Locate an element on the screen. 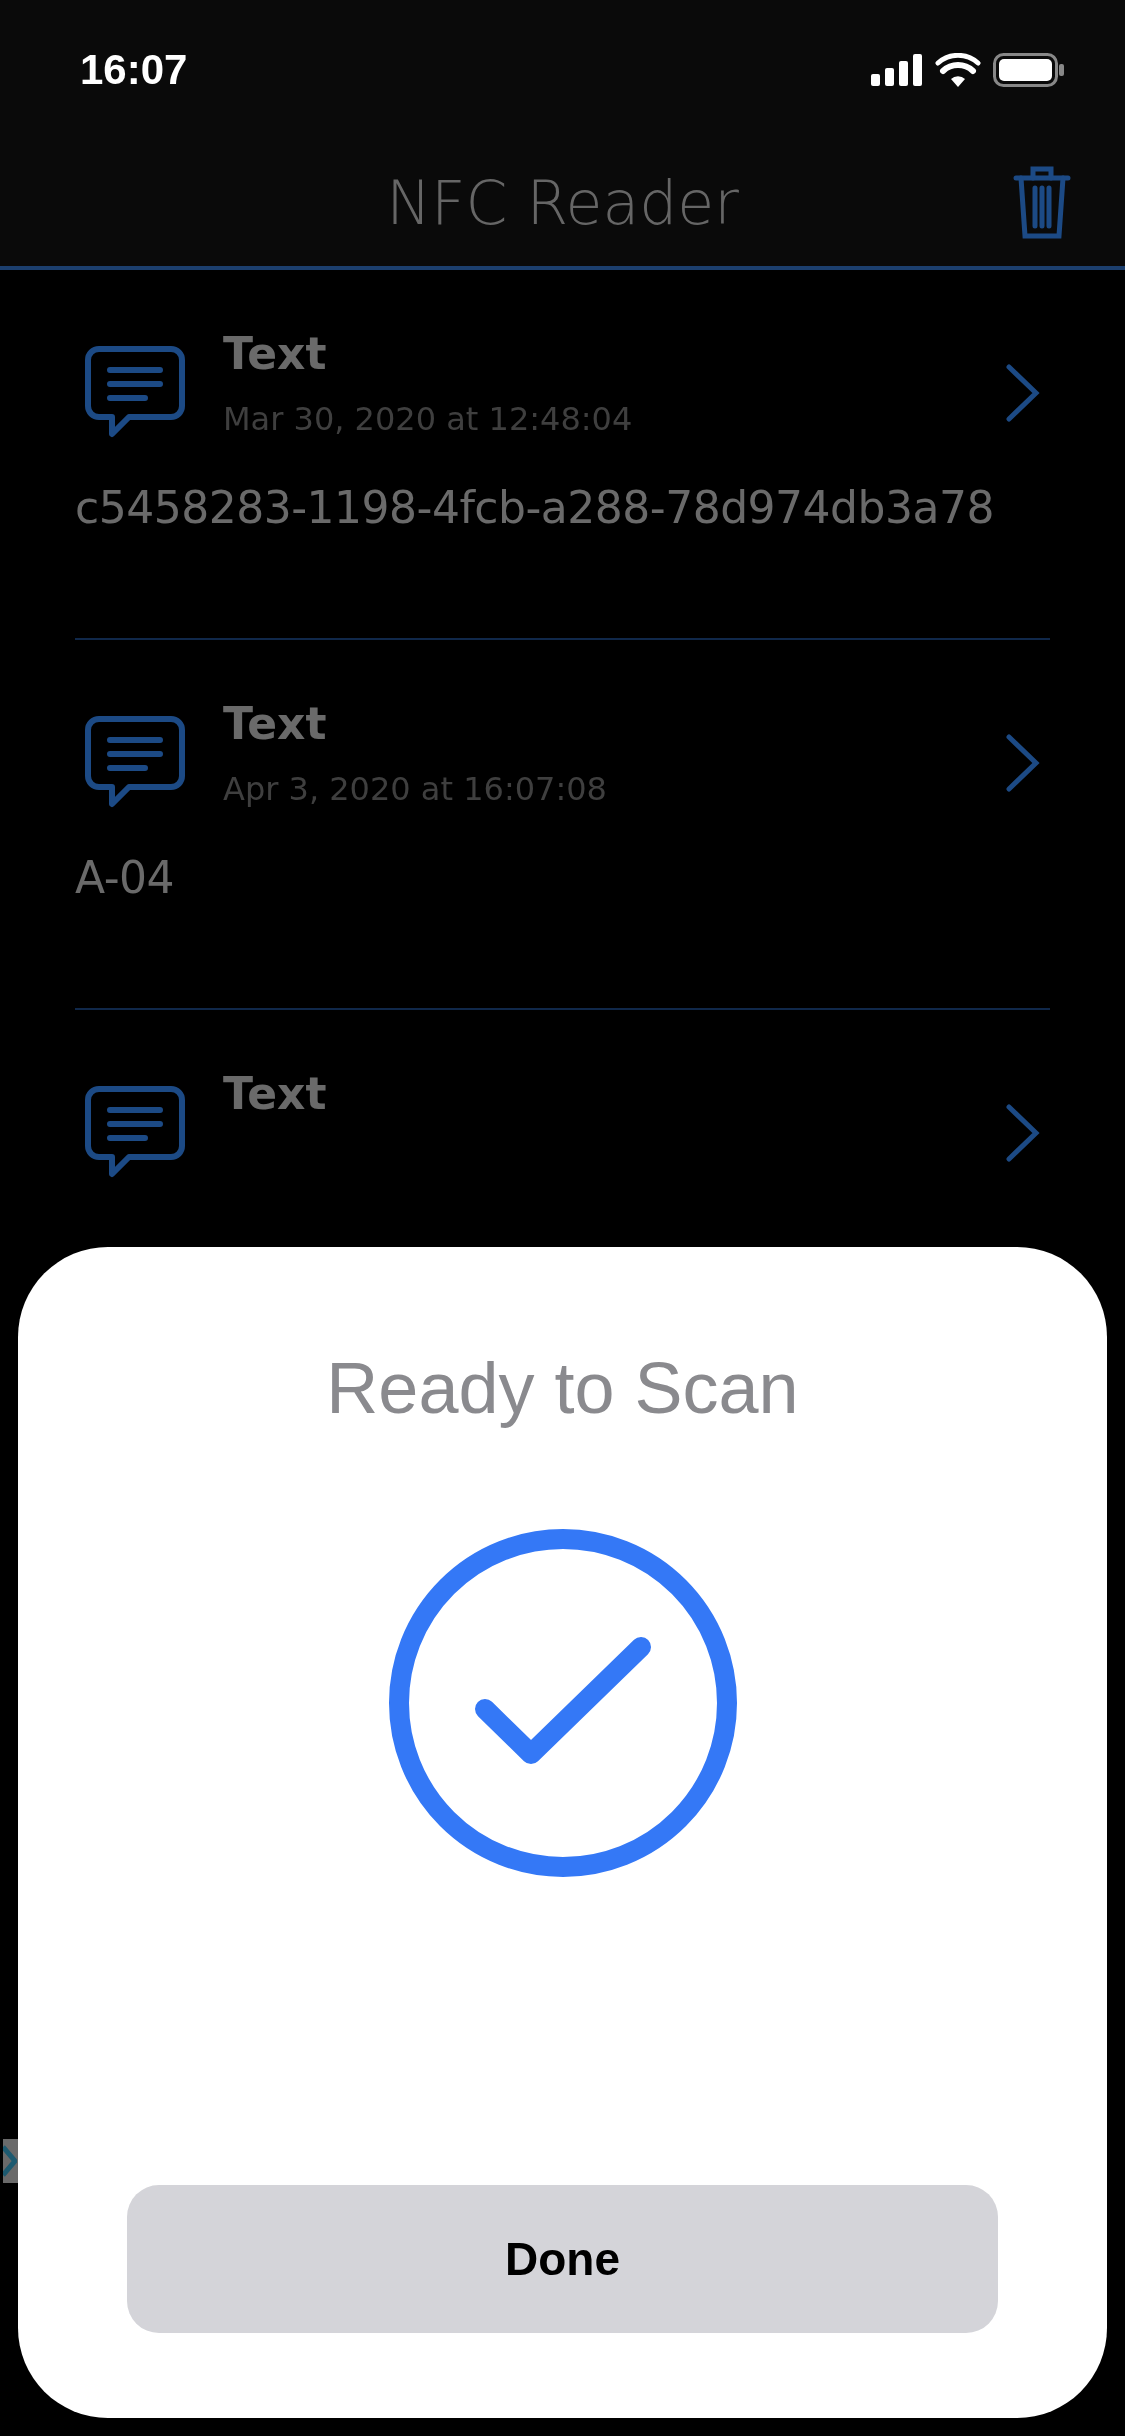 The image size is (1125, 2436). record-date: Apr 3, 2020 at 16:07:08 is located at coordinates (415, 789).